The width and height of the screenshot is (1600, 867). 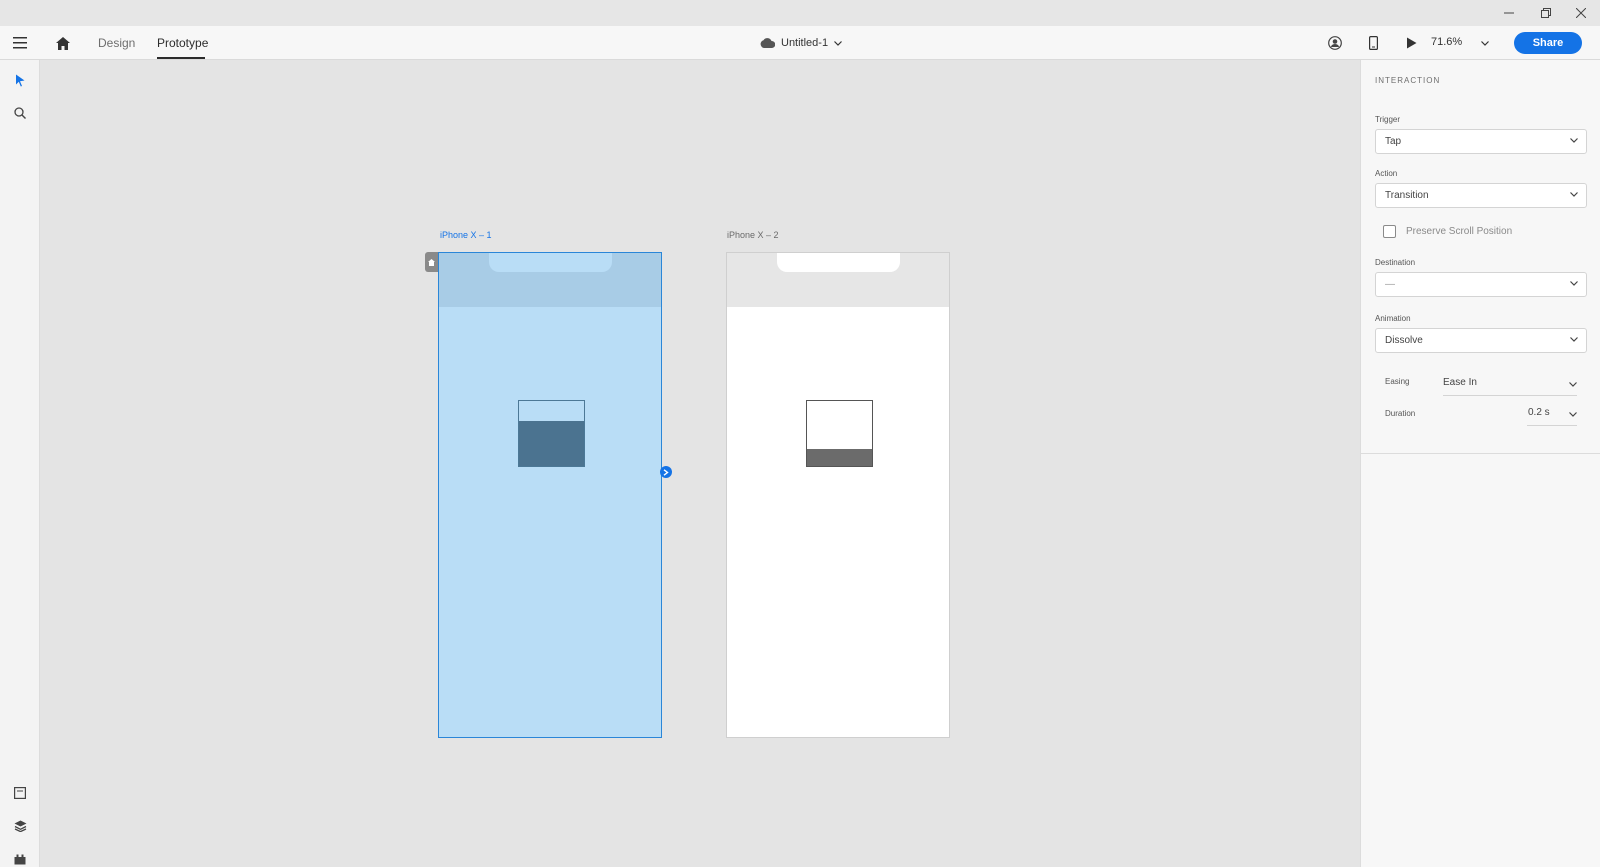 I want to click on close-icon, so click(x=1581, y=13).